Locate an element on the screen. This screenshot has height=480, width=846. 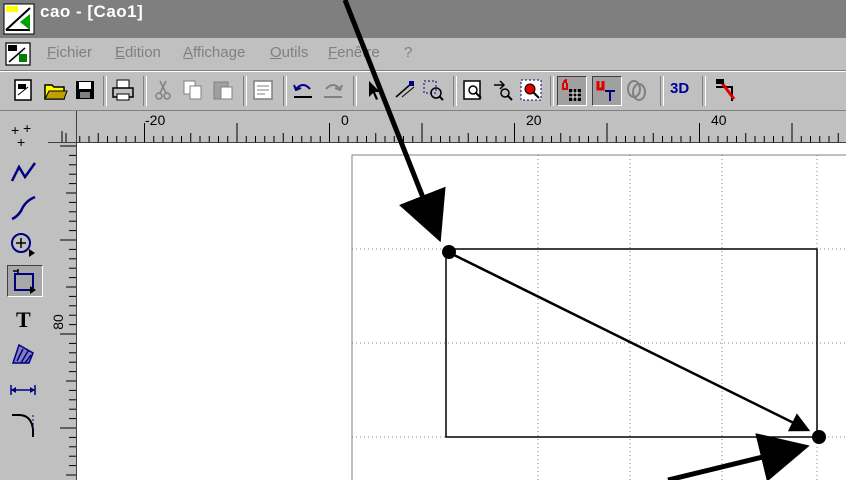
menu-help: ? is located at coordinates (408, 52).